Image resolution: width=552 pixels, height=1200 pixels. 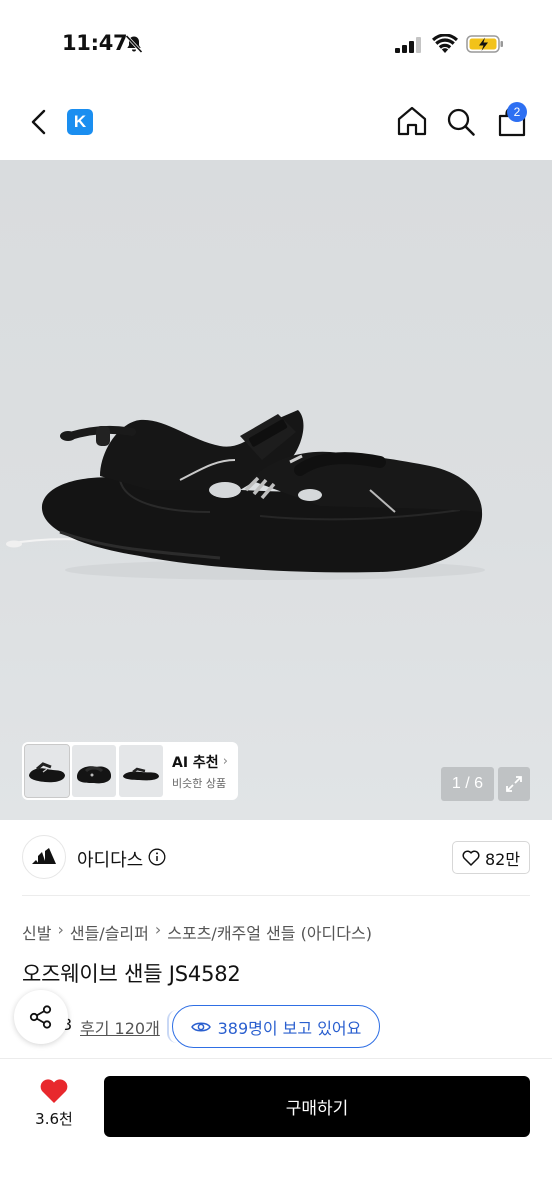 What do you see at coordinates (54, 1108) in the screenshot?
I see `wishlist-button: 3.6천` at bounding box center [54, 1108].